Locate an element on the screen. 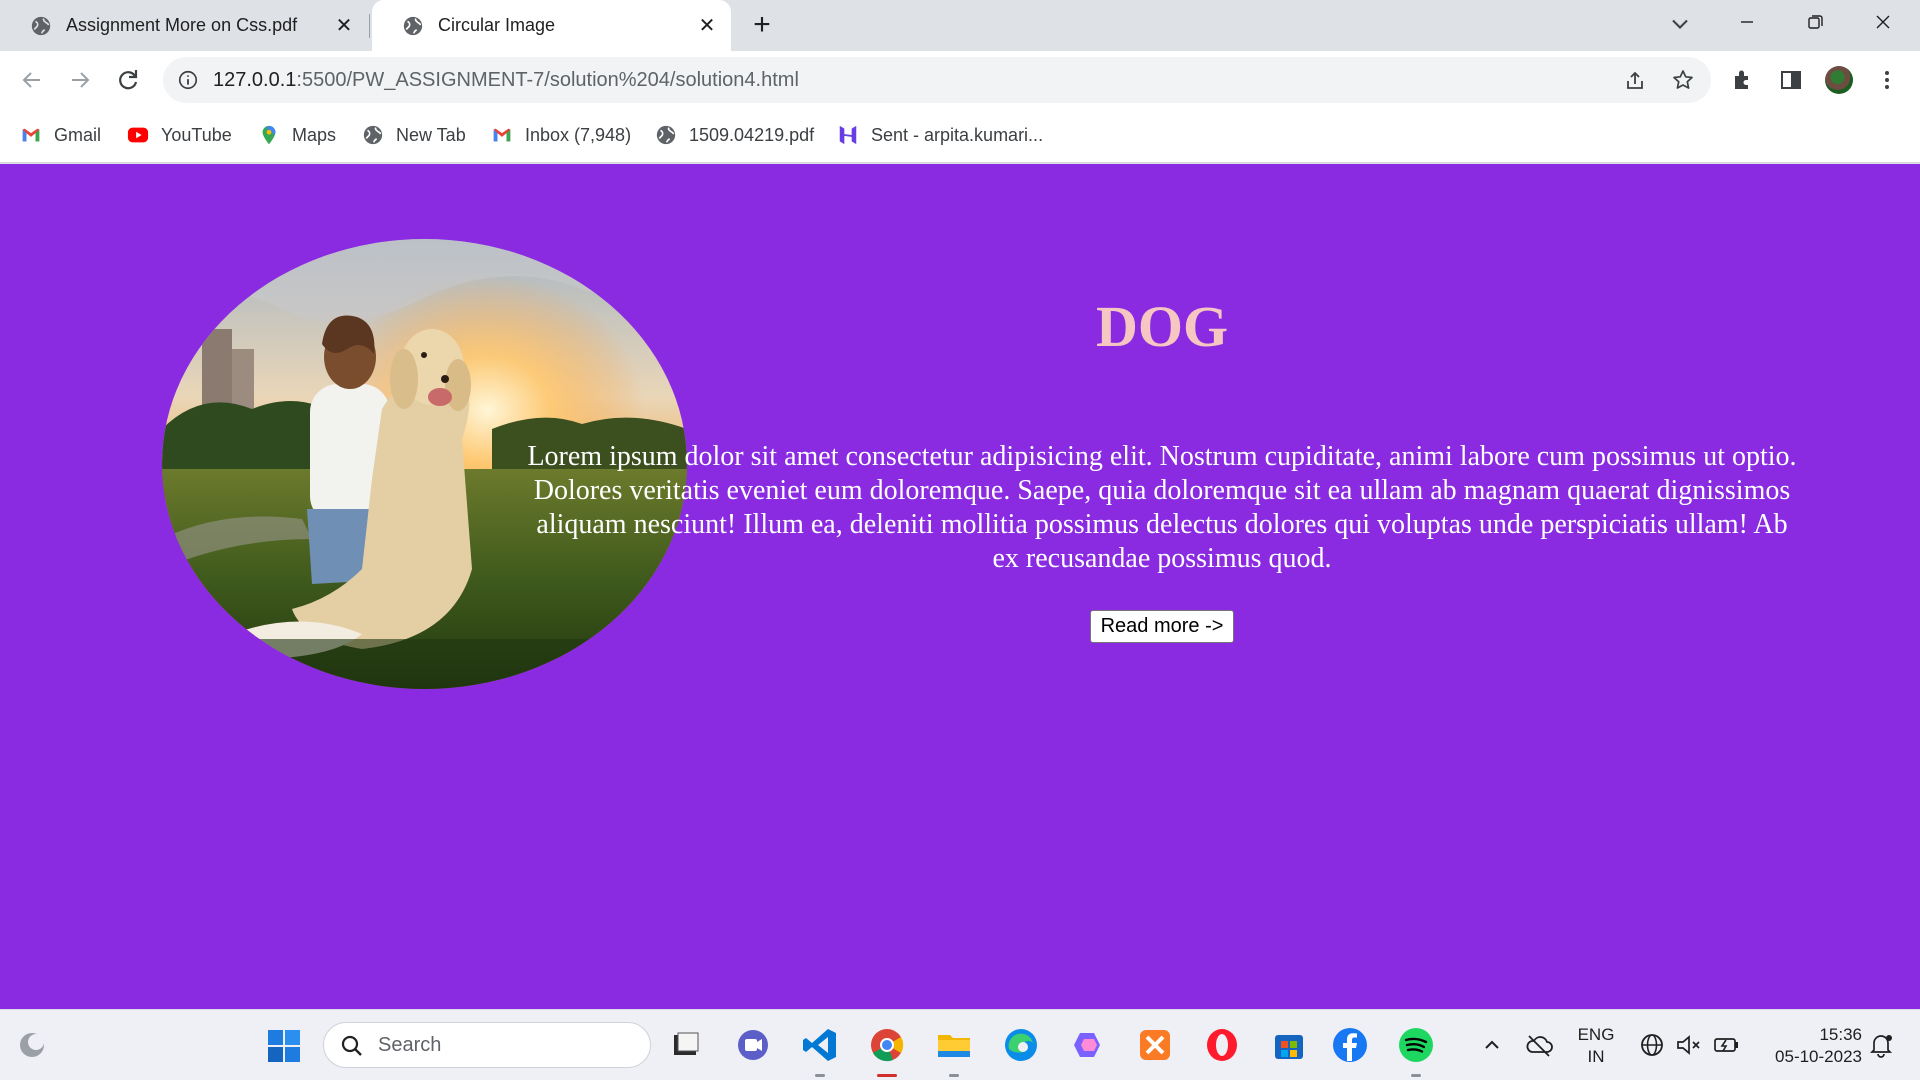 The width and height of the screenshot is (1920, 1080). tab-assignment-pdf: Assignment More on Css.pdf ✕ is located at coordinates (184, 25).